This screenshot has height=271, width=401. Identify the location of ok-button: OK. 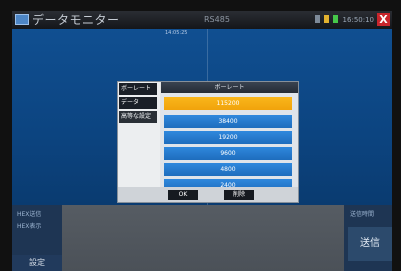
(183, 195).